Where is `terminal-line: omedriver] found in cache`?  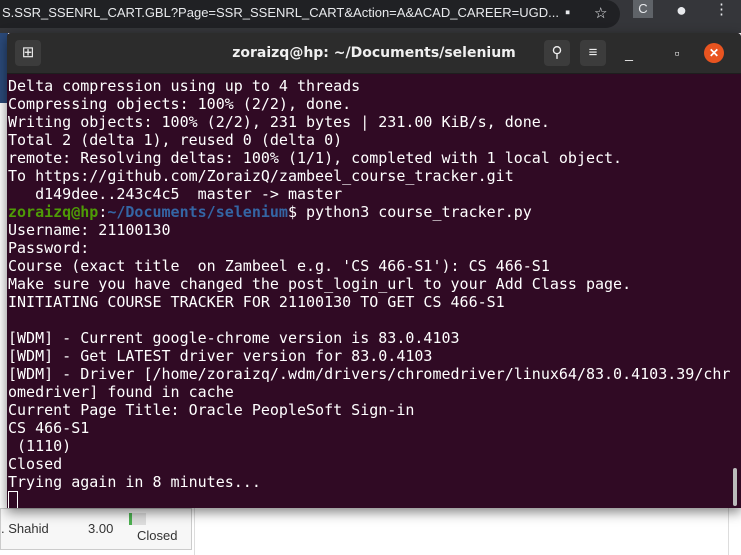 terminal-line: omedriver] found in cache is located at coordinates (121, 392).